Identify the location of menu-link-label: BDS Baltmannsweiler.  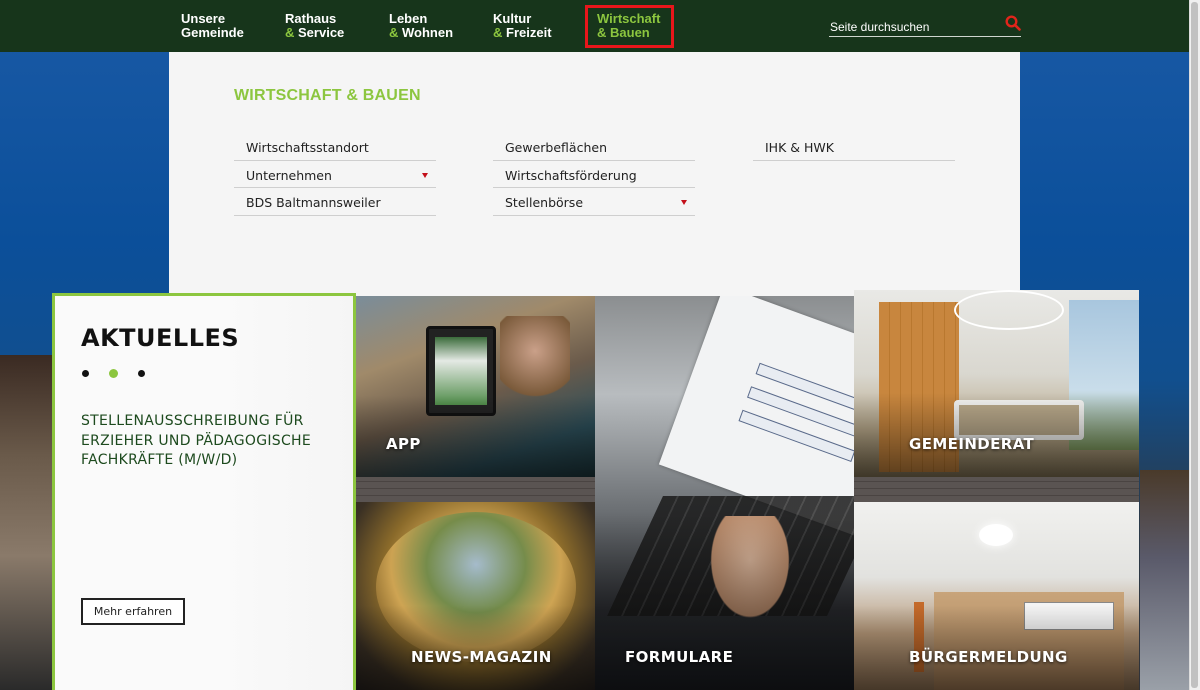
(313, 202).